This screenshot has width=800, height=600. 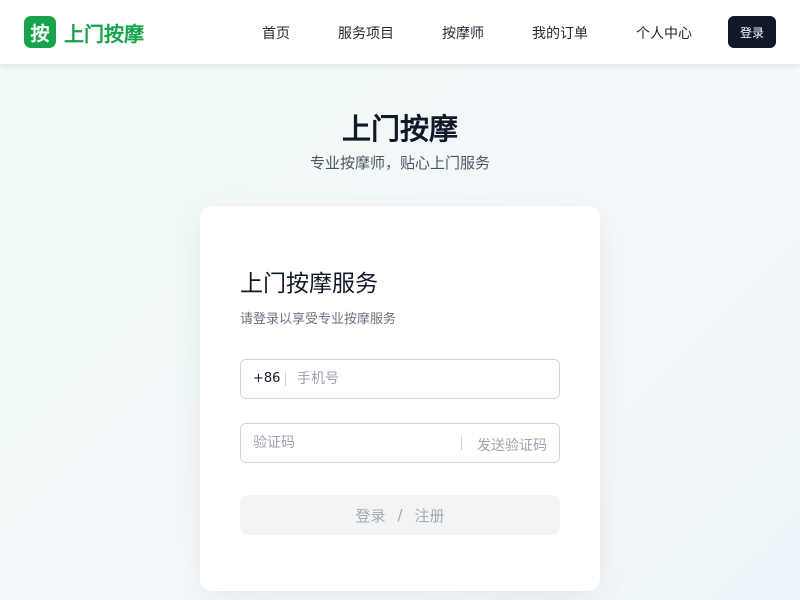 I want to click on page-subtitle: 专业按摩师，贴心上门服务, so click(x=399, y=163).